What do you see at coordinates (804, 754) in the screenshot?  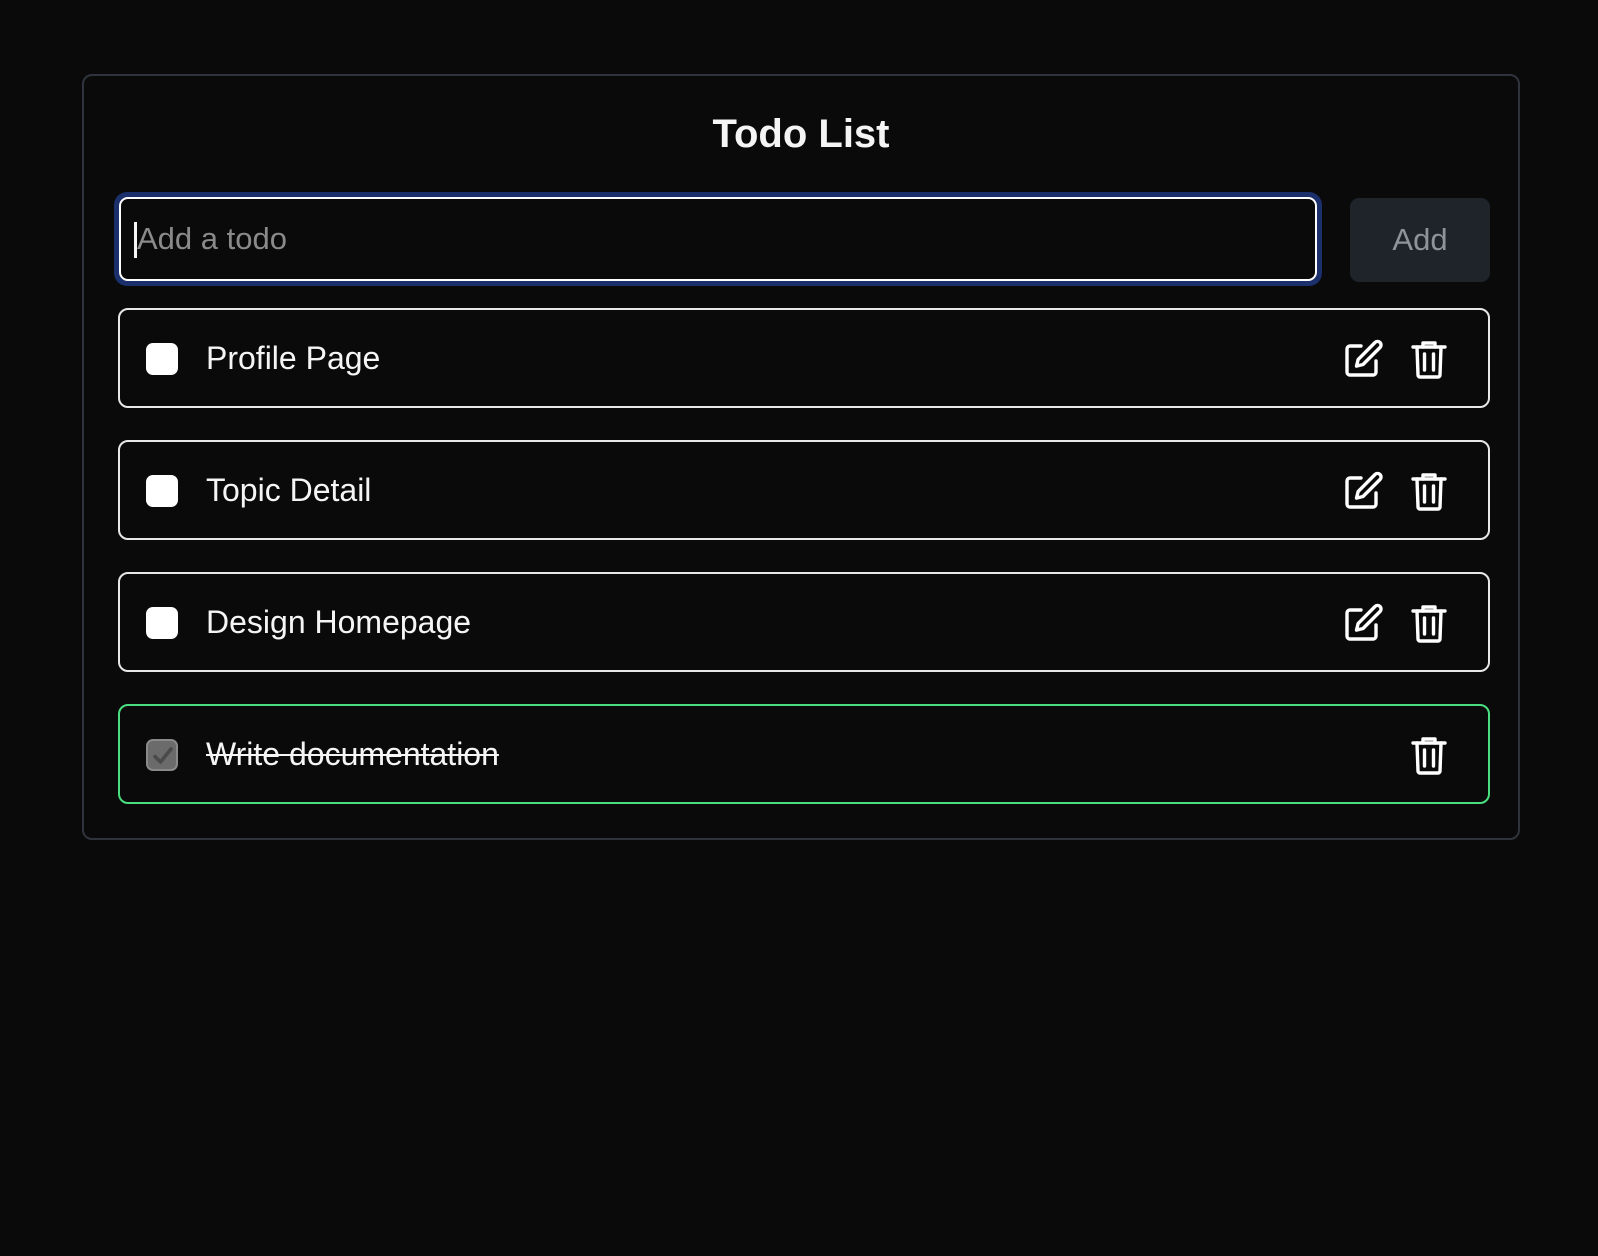 I see `todo-item-completed: Write documentation` at bounding box center [804, 754].